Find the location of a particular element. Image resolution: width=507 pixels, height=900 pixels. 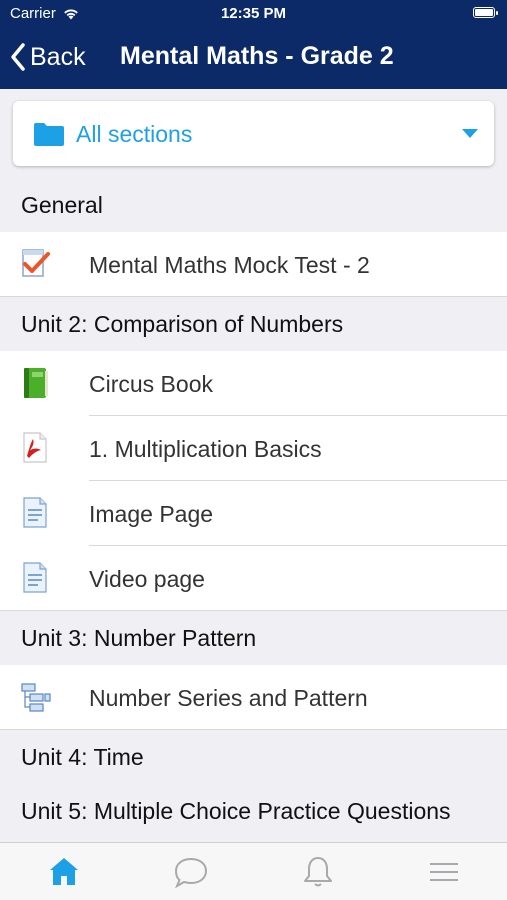

back-button: Back is located at coordinates (48, 57).